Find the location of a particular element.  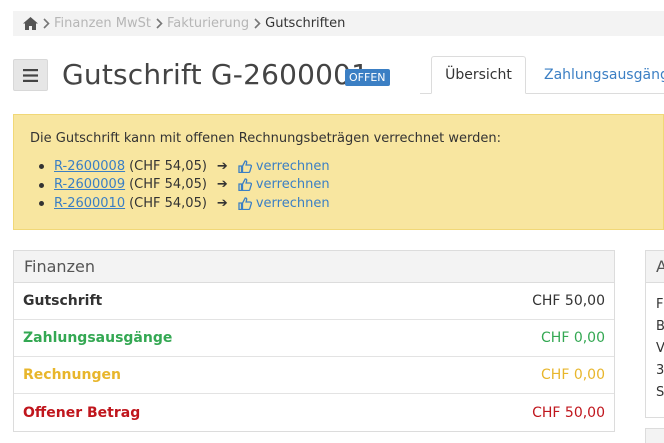

status-badge: OFFEN is located at coordinates (367, 77).